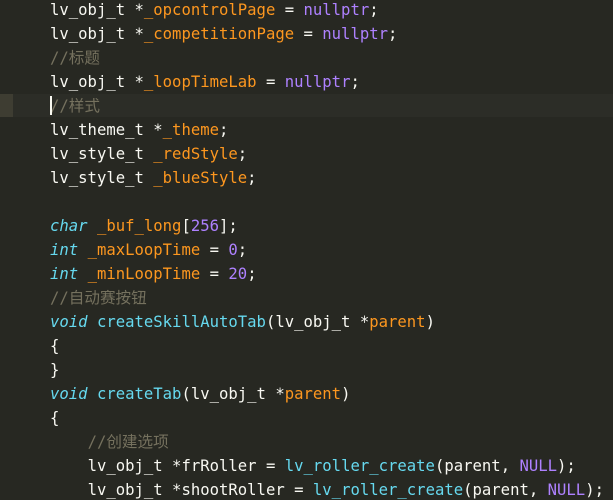 This screenshot has height=500, width=613. Describe the element at coordinates (331, 178) in the screenshot. I see `code-line: lv_style_t _blueStyle;` at that location.